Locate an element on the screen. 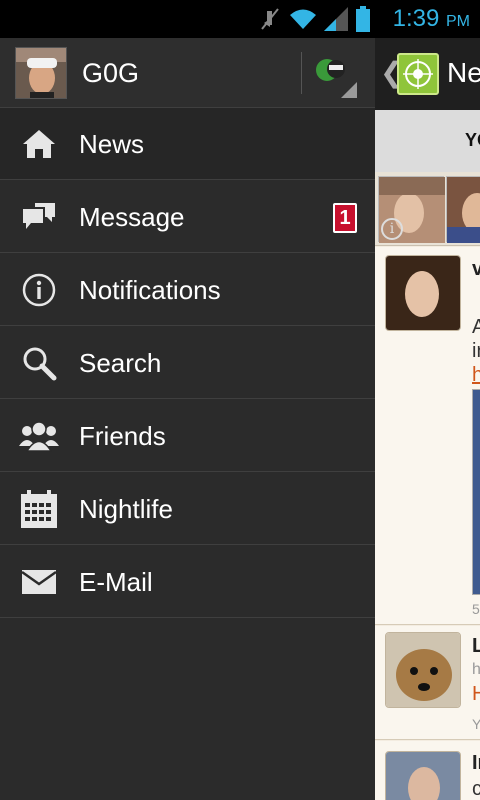 Image resolution: width=480 pixels, height=800 pixels. menu-label-nightlife: Nightlife is located at coordinates (126, 509).